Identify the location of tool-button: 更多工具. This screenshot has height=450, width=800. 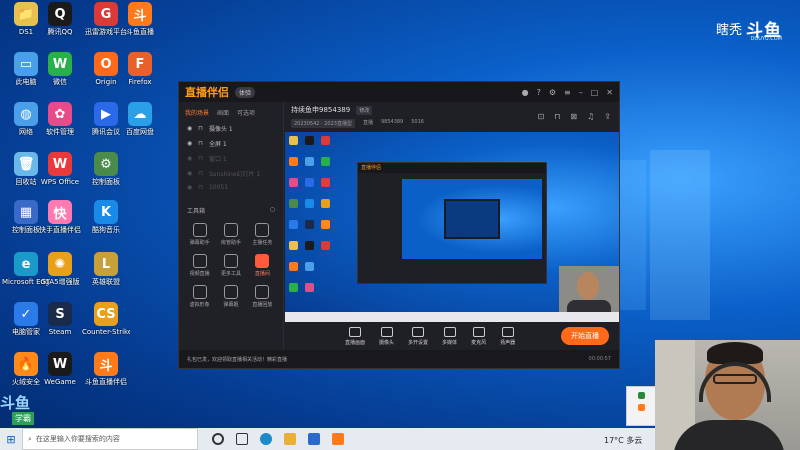
(230, 265).